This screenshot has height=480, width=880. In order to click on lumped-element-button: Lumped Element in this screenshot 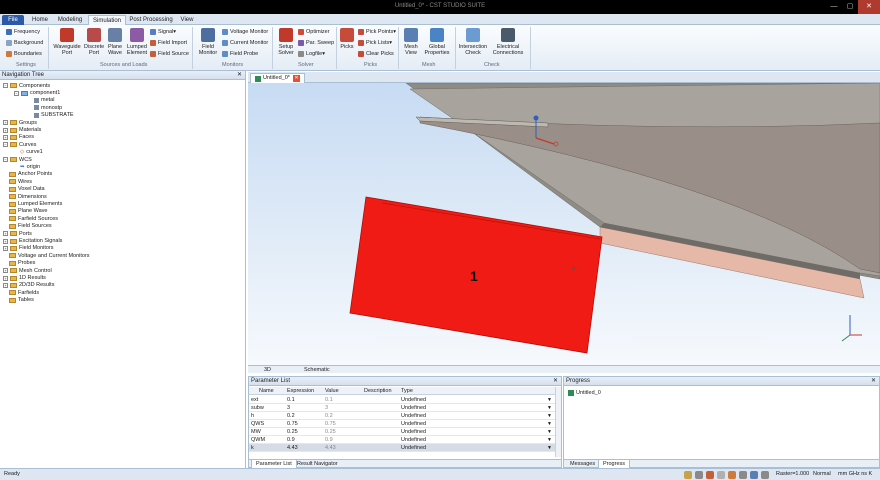, I will do `click(137, 42)`.